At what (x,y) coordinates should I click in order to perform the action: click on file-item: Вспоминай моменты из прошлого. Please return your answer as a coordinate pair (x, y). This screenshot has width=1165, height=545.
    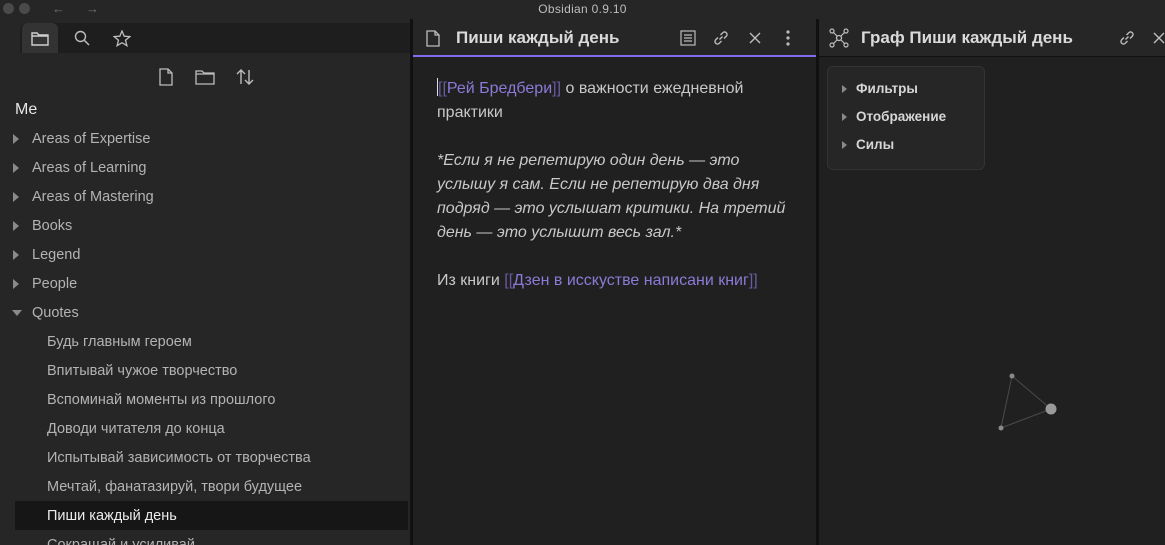
    Looking at the image, I should click on (205, 399).